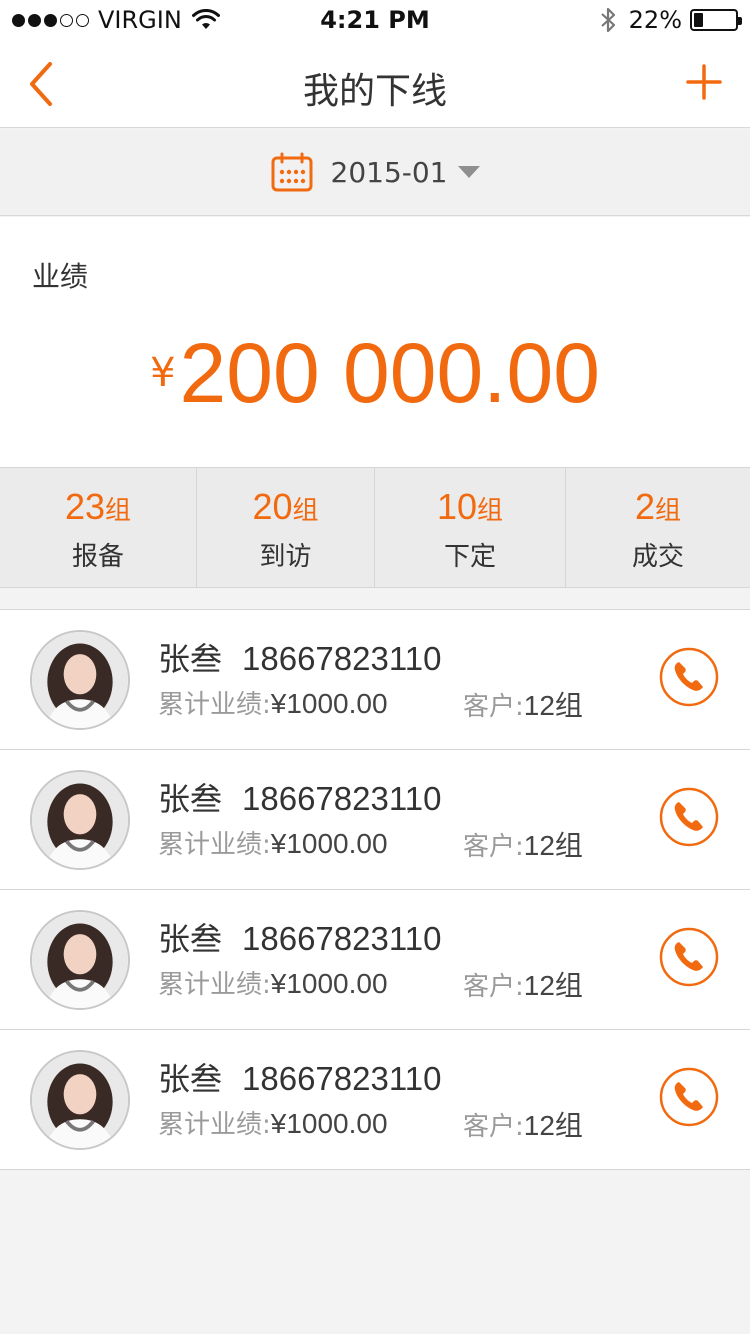 The width and height of the screenshot is (750, 1334). Describe the element at coordinates (272, 506) in the screenshot. I see `stat-value: 20` at that location.